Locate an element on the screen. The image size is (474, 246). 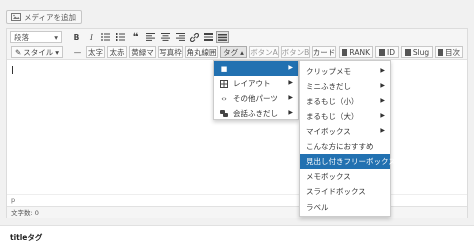
rank-button: RANK is located at coordinates (356, 52).